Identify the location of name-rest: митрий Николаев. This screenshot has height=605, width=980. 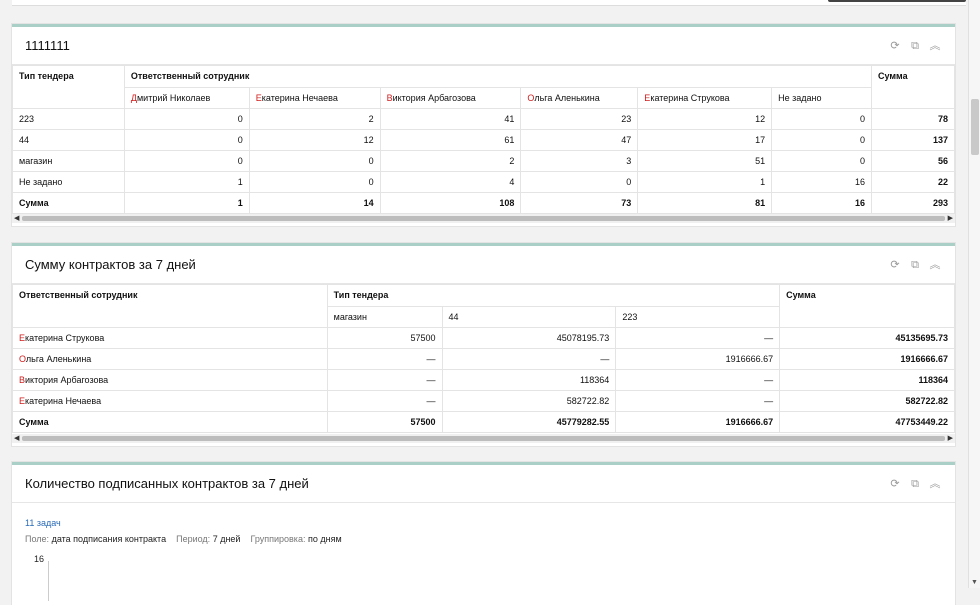
(173, 98).